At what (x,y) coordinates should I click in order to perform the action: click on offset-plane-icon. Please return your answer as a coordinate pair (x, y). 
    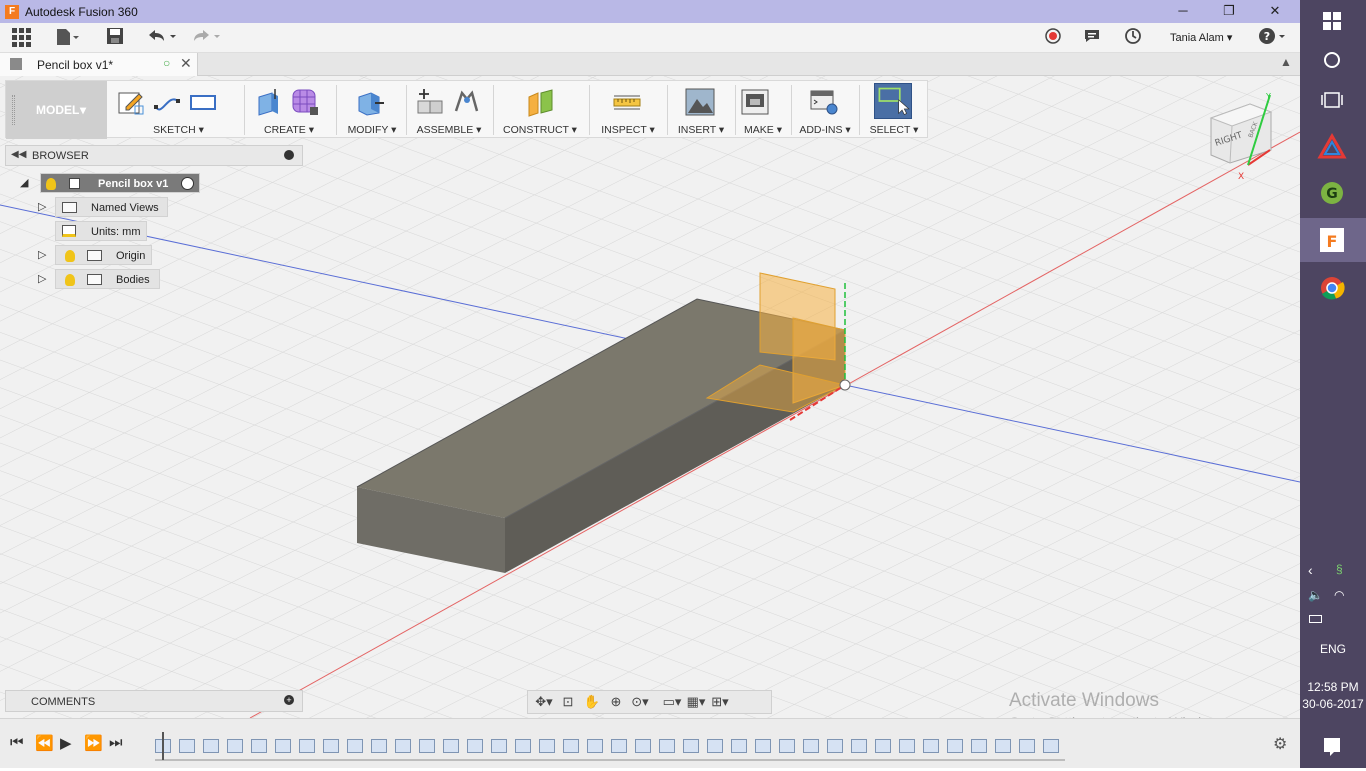
    Looking at the image, I should click on (541, 102).